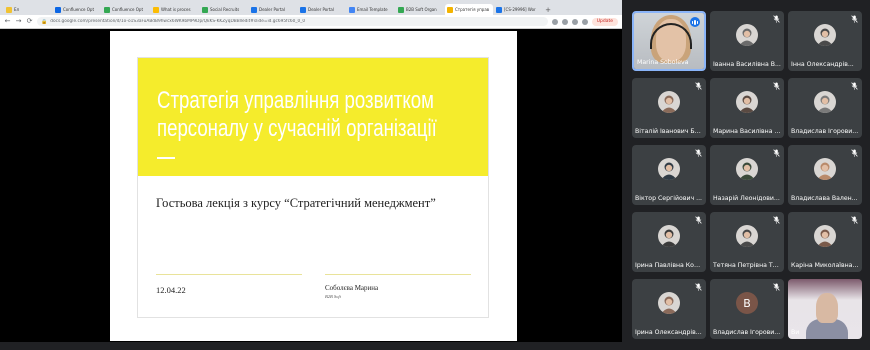  I want to click on tab-label: Social Recruits, so click(225, 9).